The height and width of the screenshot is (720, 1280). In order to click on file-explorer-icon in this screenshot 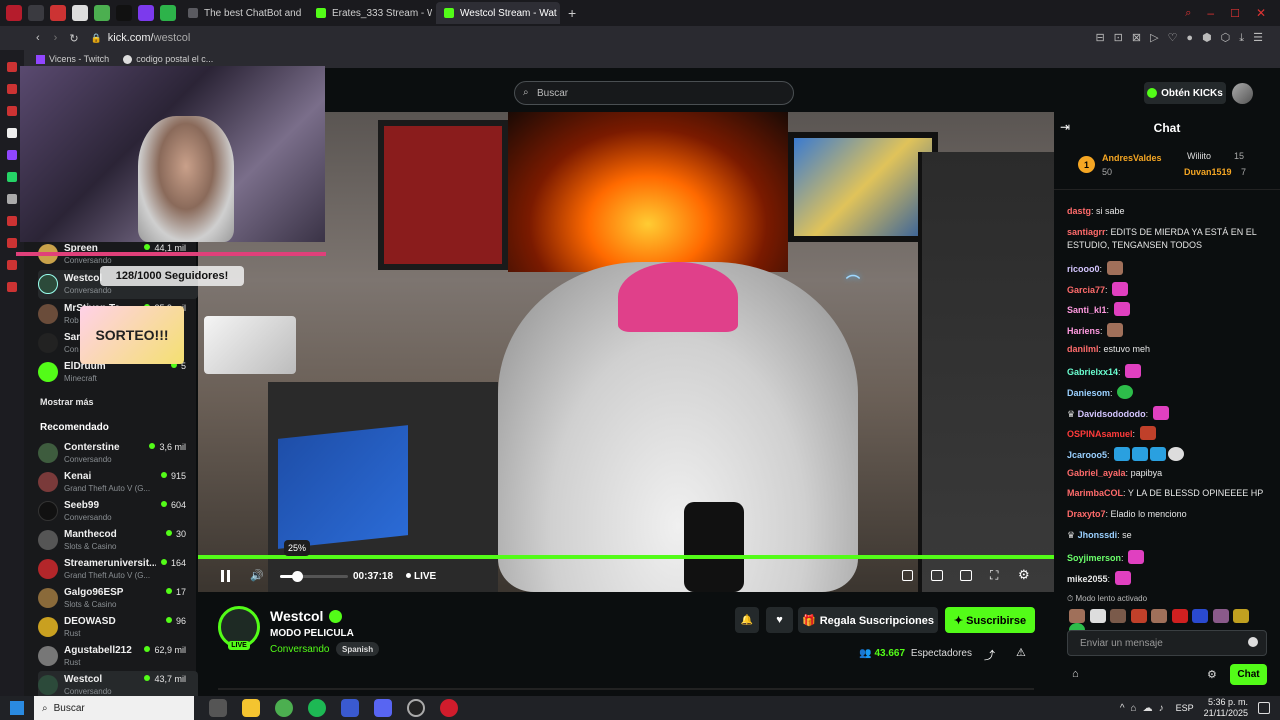, I will do `click(251, 708)`.